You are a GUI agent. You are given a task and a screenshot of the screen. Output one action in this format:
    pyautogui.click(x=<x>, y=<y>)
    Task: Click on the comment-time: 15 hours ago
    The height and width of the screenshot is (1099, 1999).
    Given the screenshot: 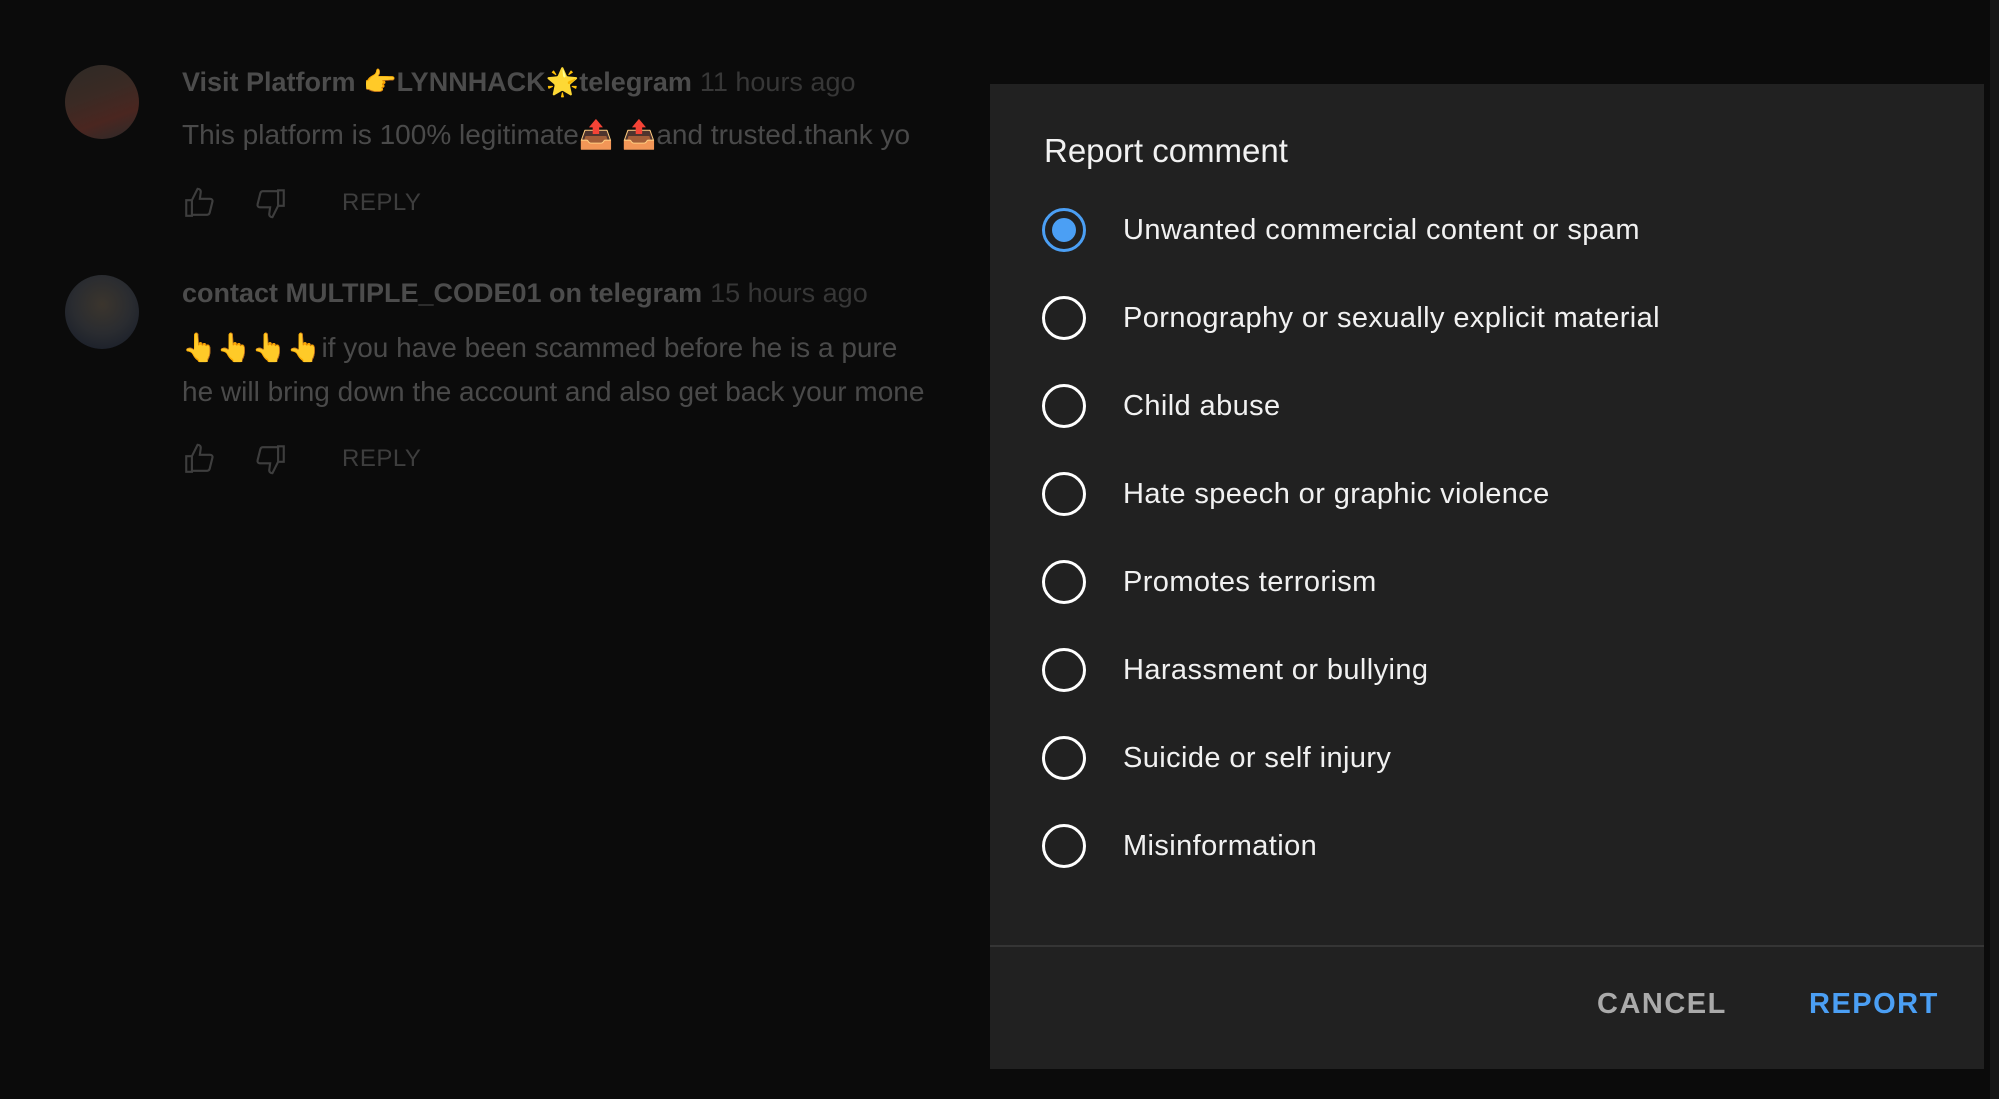 What is the action you would take?
    pyautogui.click(x=789, y=293)
    